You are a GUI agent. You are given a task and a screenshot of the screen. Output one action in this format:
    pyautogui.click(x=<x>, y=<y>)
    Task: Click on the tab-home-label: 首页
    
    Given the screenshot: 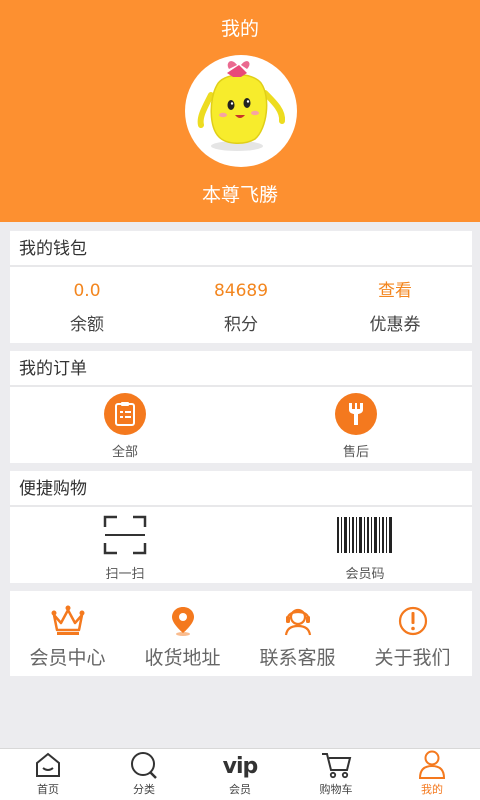 What is the action you would take?
    pyautogui.click(x=48, y=789)
    